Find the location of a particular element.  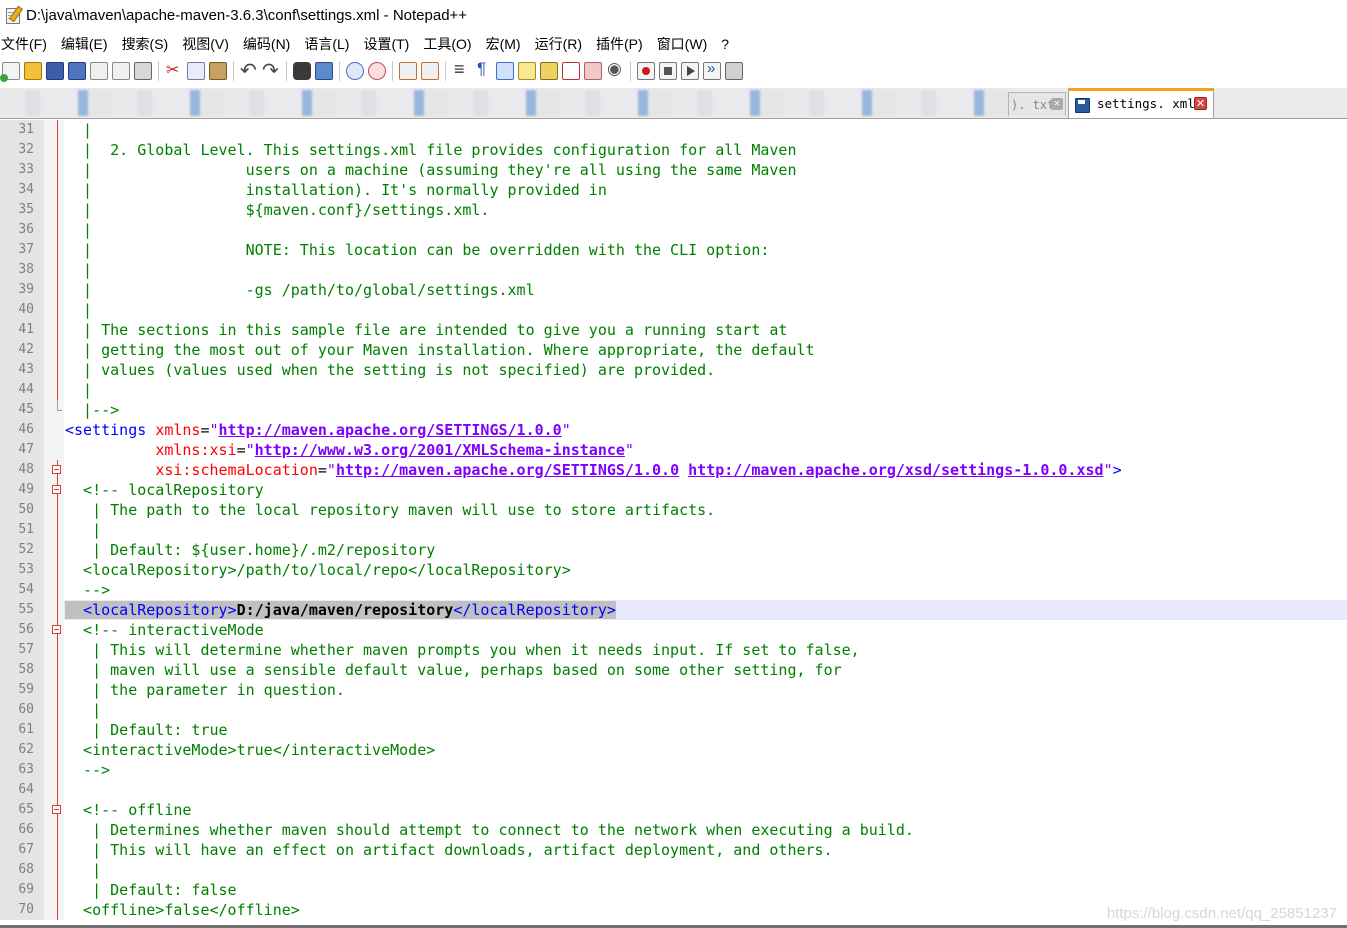

menu-view: 视图(V) is located at coordinates (205, 44).